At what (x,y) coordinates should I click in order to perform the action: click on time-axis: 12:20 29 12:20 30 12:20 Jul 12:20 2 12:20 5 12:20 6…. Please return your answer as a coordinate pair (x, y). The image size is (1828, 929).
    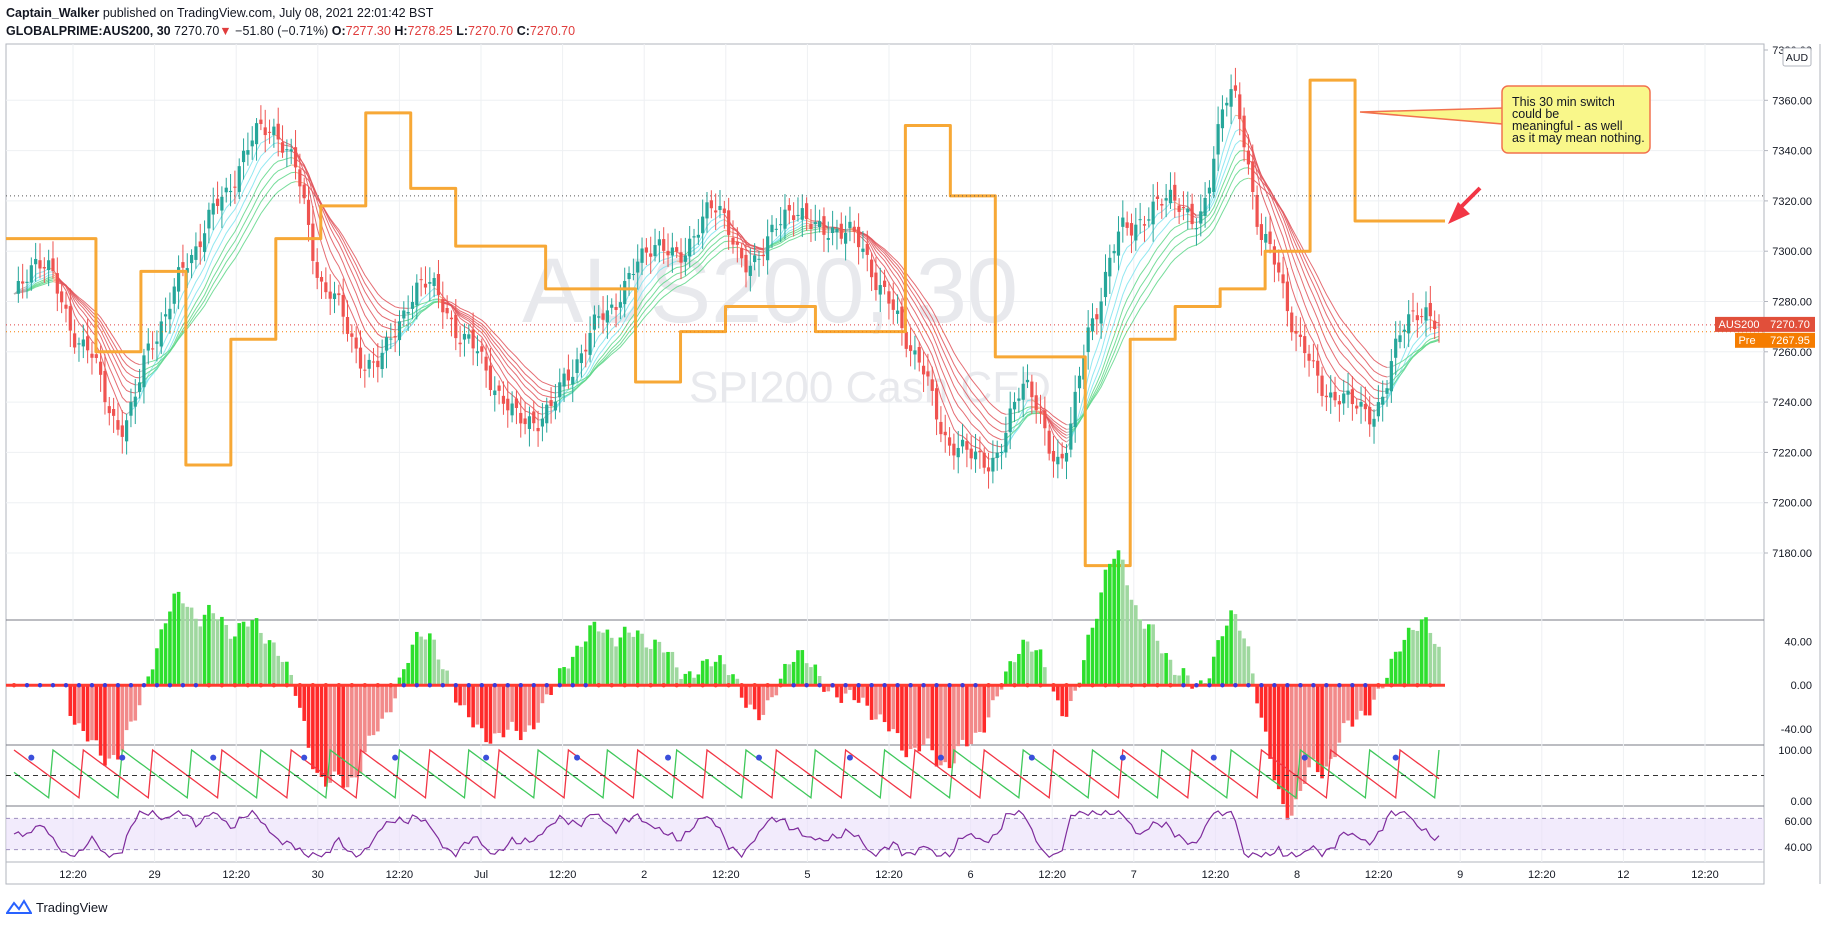
    Looking at the image, I should click on (889, 875).